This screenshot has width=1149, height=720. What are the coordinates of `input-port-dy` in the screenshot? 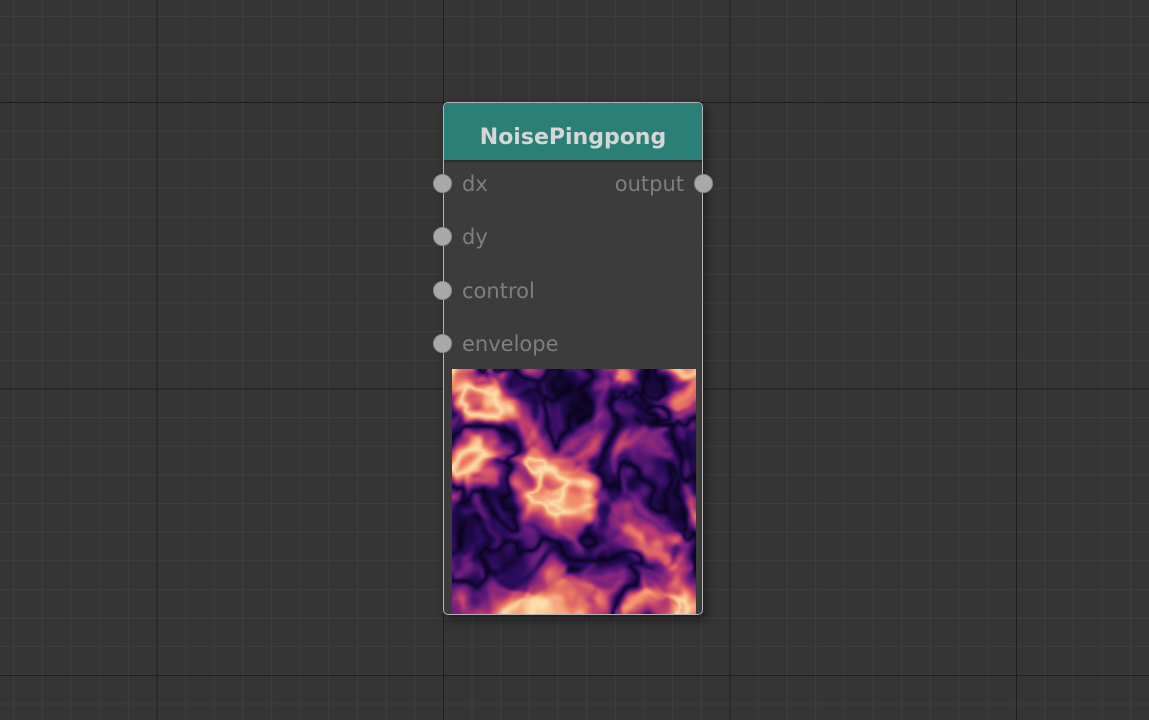 It's located at (442, 236).